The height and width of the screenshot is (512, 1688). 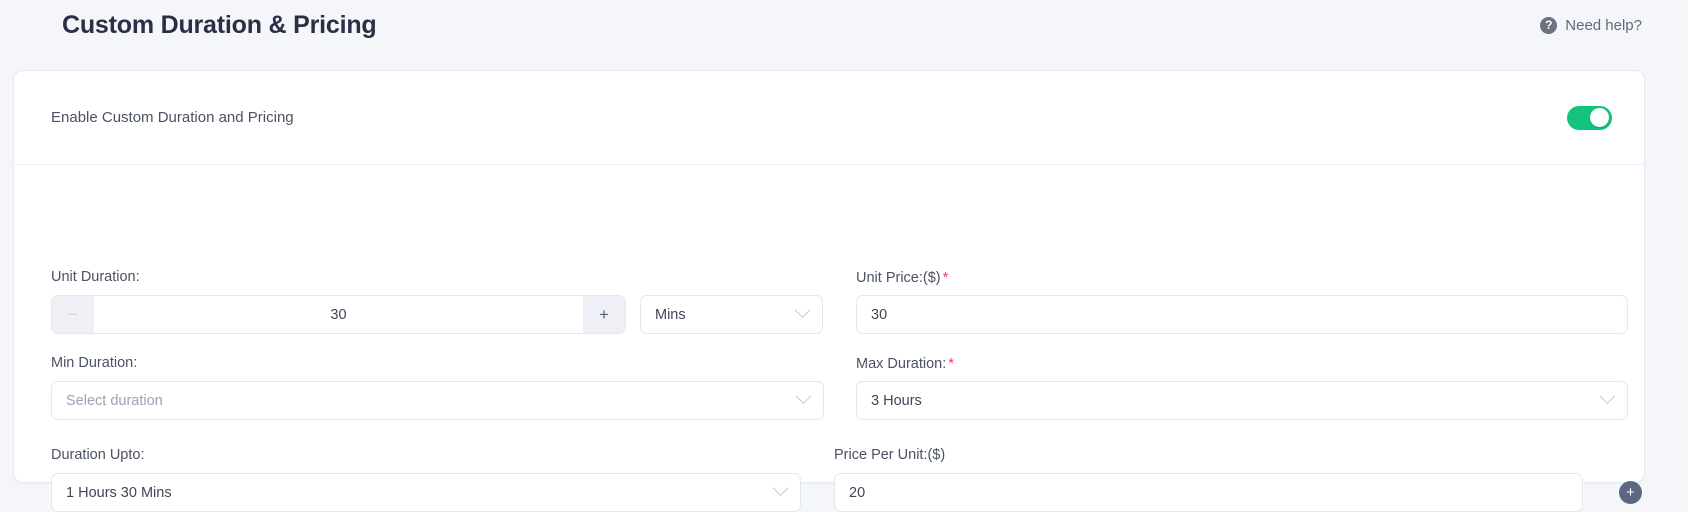 What do you see at coordinates (437, 400) in the screenshot?
I see `min-duration-select: Select duration` at bounding box center [437, 400].